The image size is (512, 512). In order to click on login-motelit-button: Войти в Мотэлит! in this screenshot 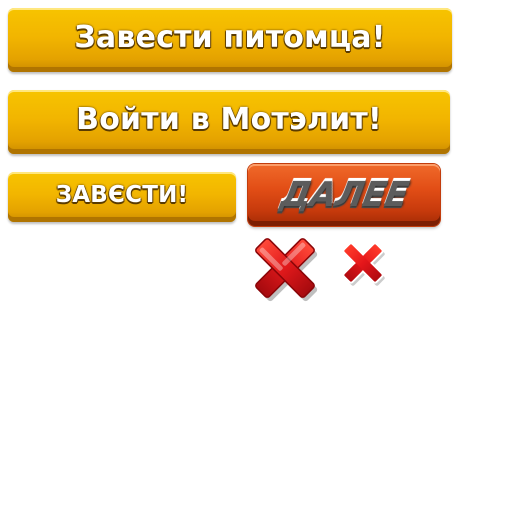, I will do `click(229, 122)`.